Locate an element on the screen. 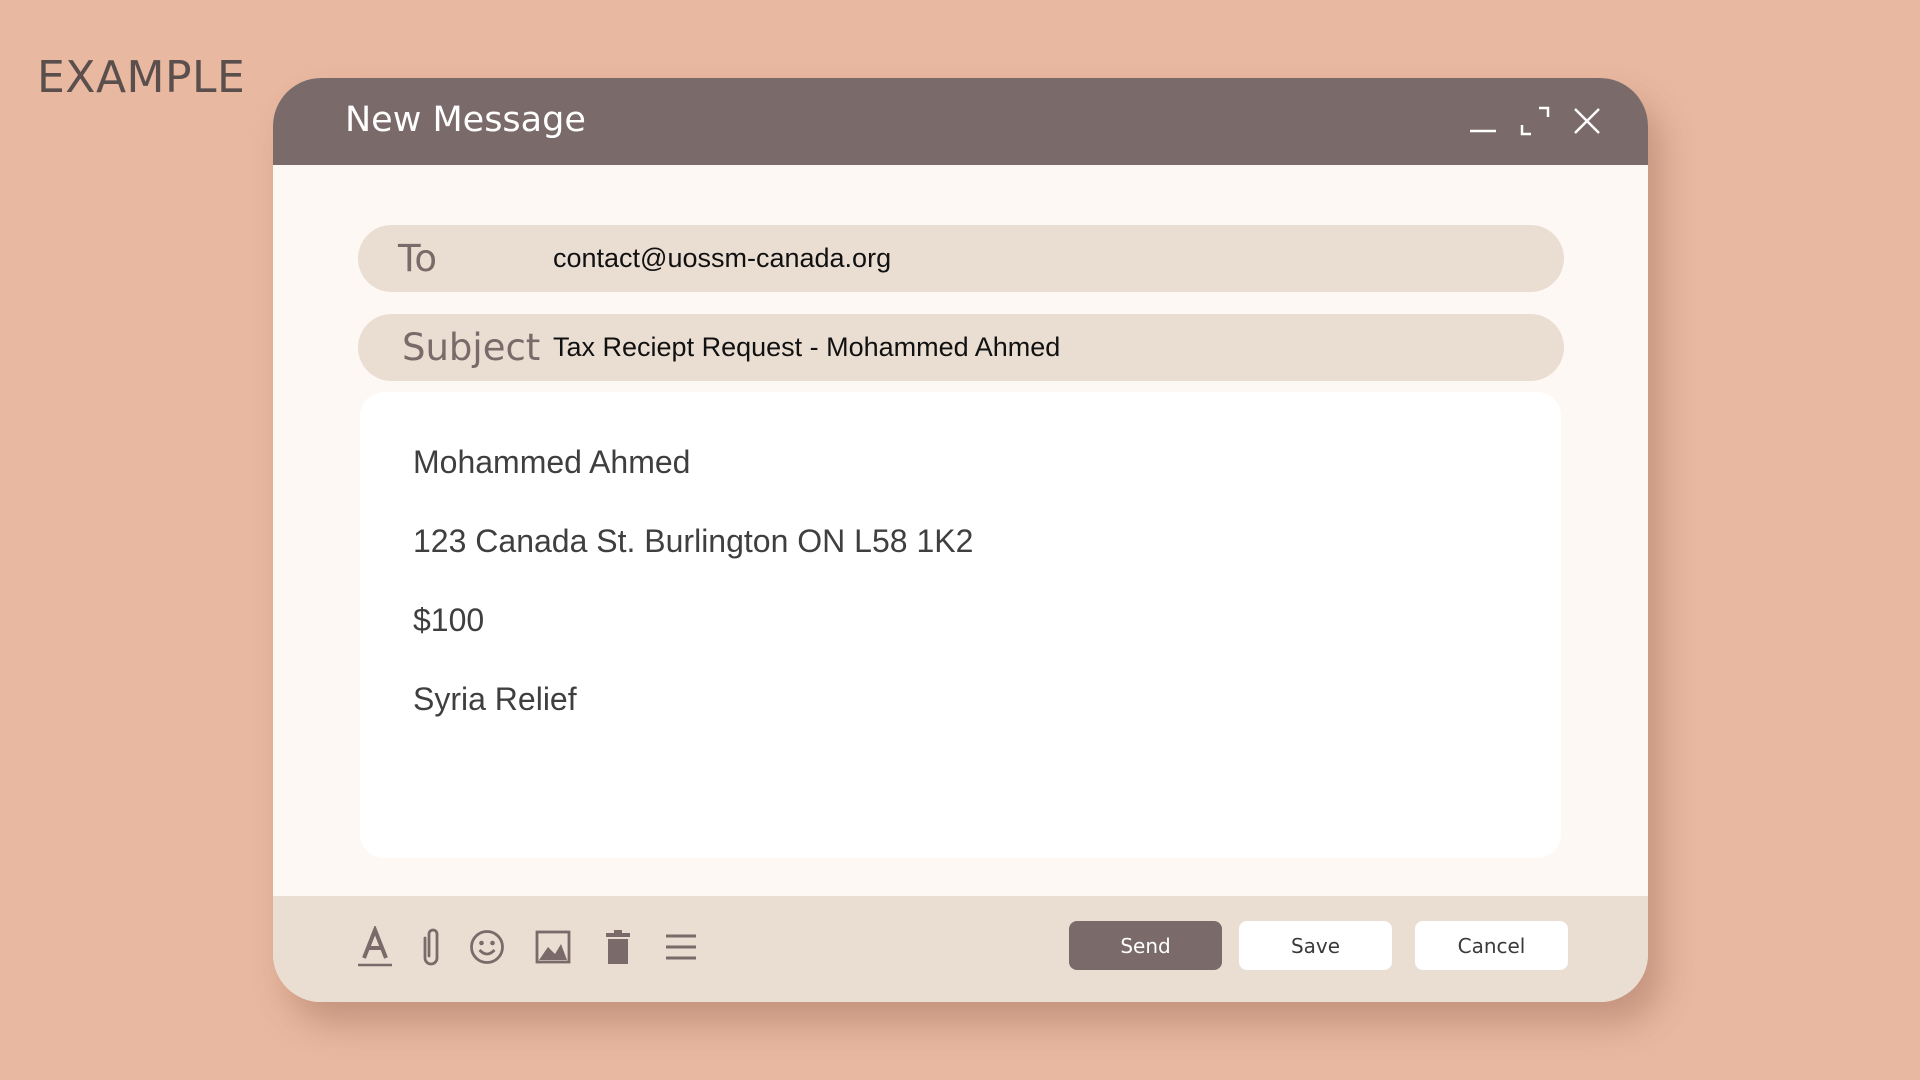 This screenshot has height=1080, width=1920. discard-button is located at coordinates (618, 947).